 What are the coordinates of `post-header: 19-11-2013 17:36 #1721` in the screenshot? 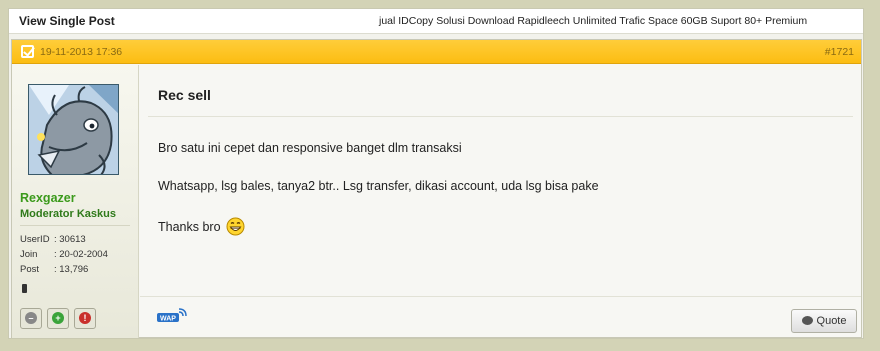 It's located at (436, 52).